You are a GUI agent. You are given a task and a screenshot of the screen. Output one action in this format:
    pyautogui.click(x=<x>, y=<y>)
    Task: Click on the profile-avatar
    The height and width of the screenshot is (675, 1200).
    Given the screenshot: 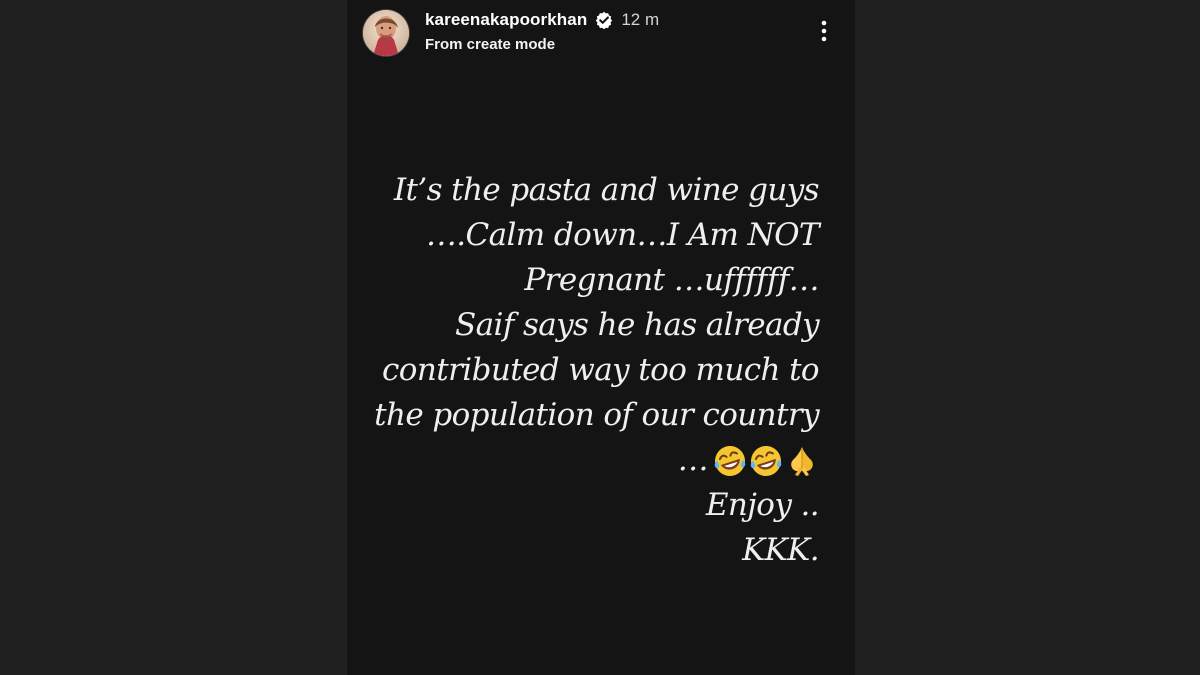 What is the action you would take?
    pyautogui.click(x=386, y=33)
    